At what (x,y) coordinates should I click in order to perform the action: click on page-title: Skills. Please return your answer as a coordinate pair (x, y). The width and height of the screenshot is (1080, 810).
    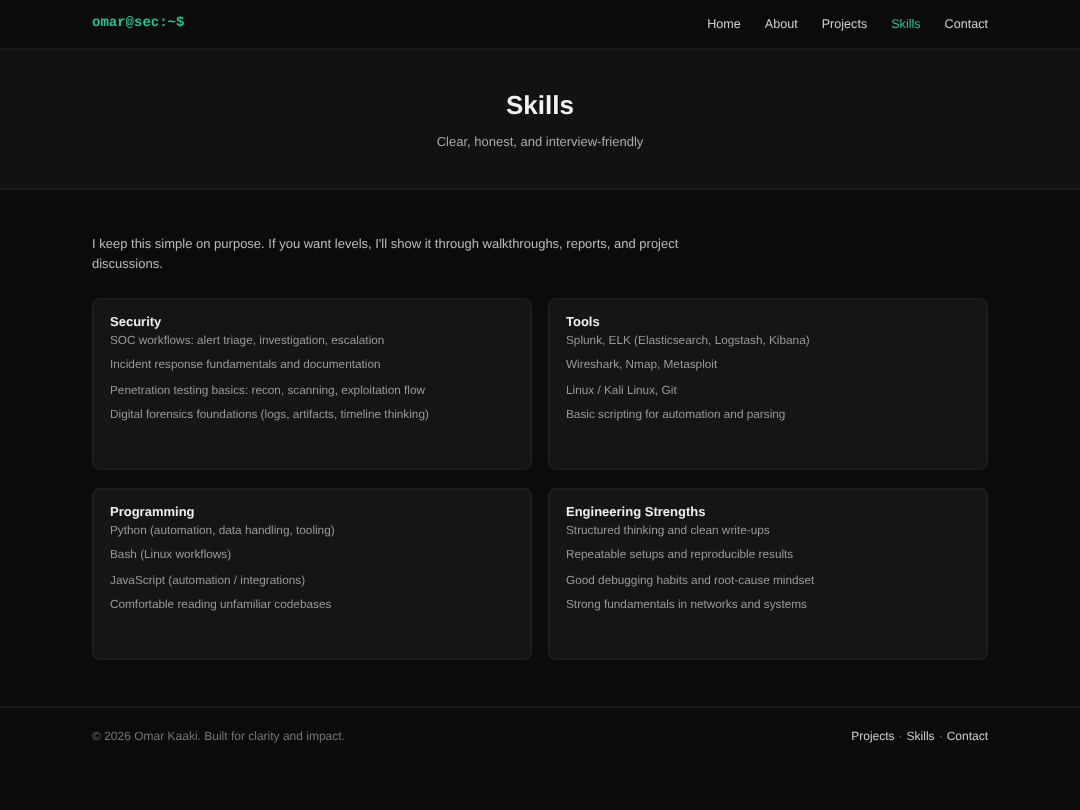
    Looking at the image, I should click on (540, 104).